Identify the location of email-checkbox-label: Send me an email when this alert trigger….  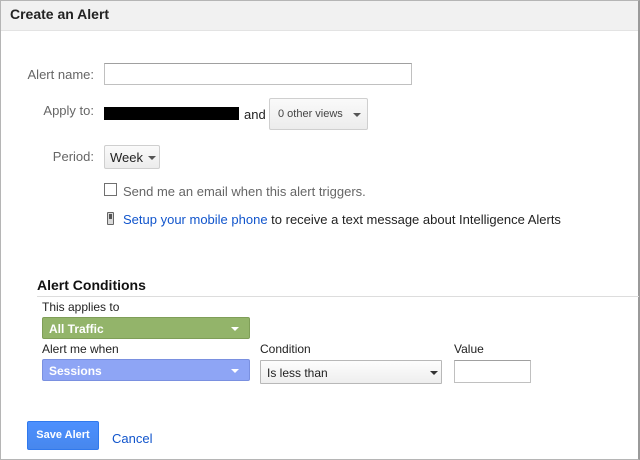
(244, 191).